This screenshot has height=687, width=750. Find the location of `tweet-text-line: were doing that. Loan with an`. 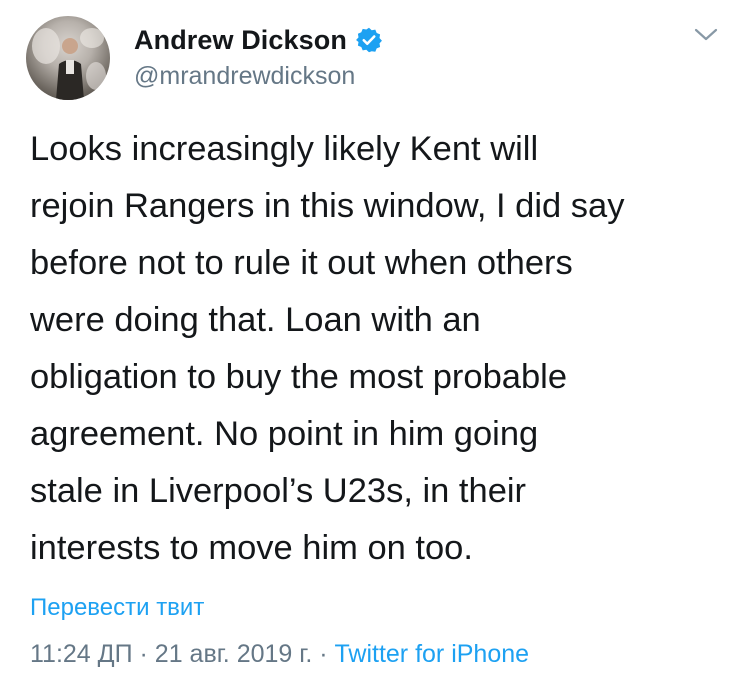

tweet-text-line: were doing that. Loan with an is located at coordinates (255, 320).